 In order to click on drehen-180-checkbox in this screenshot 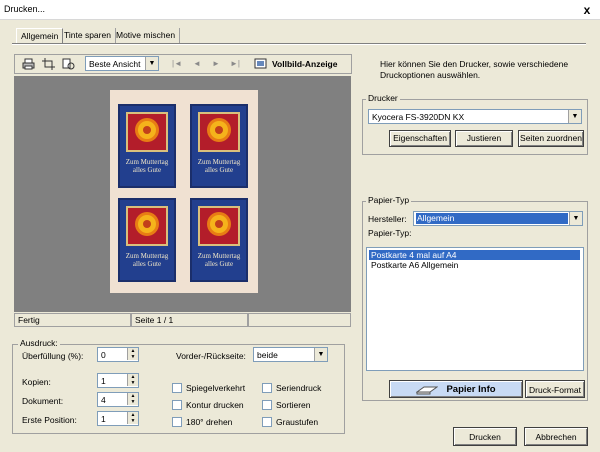, I will do `click(177, 422)`.